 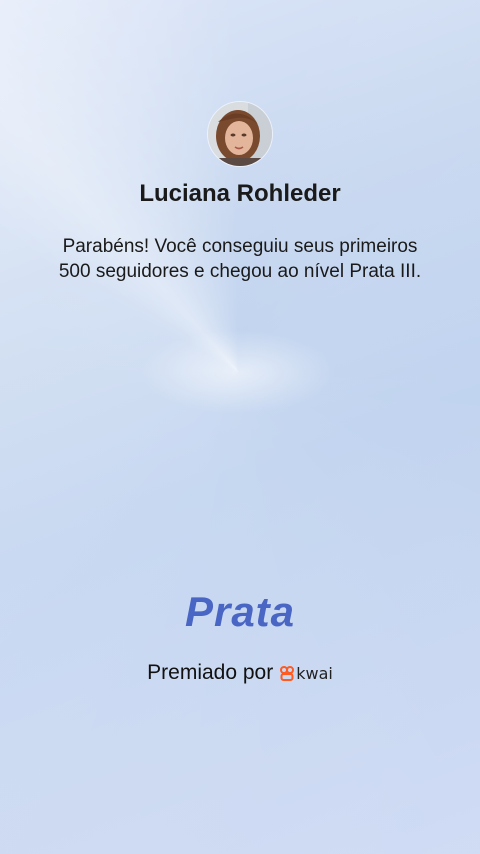 I want to click on awarded-by-label: Premiado por, so click(x=210, y=672).